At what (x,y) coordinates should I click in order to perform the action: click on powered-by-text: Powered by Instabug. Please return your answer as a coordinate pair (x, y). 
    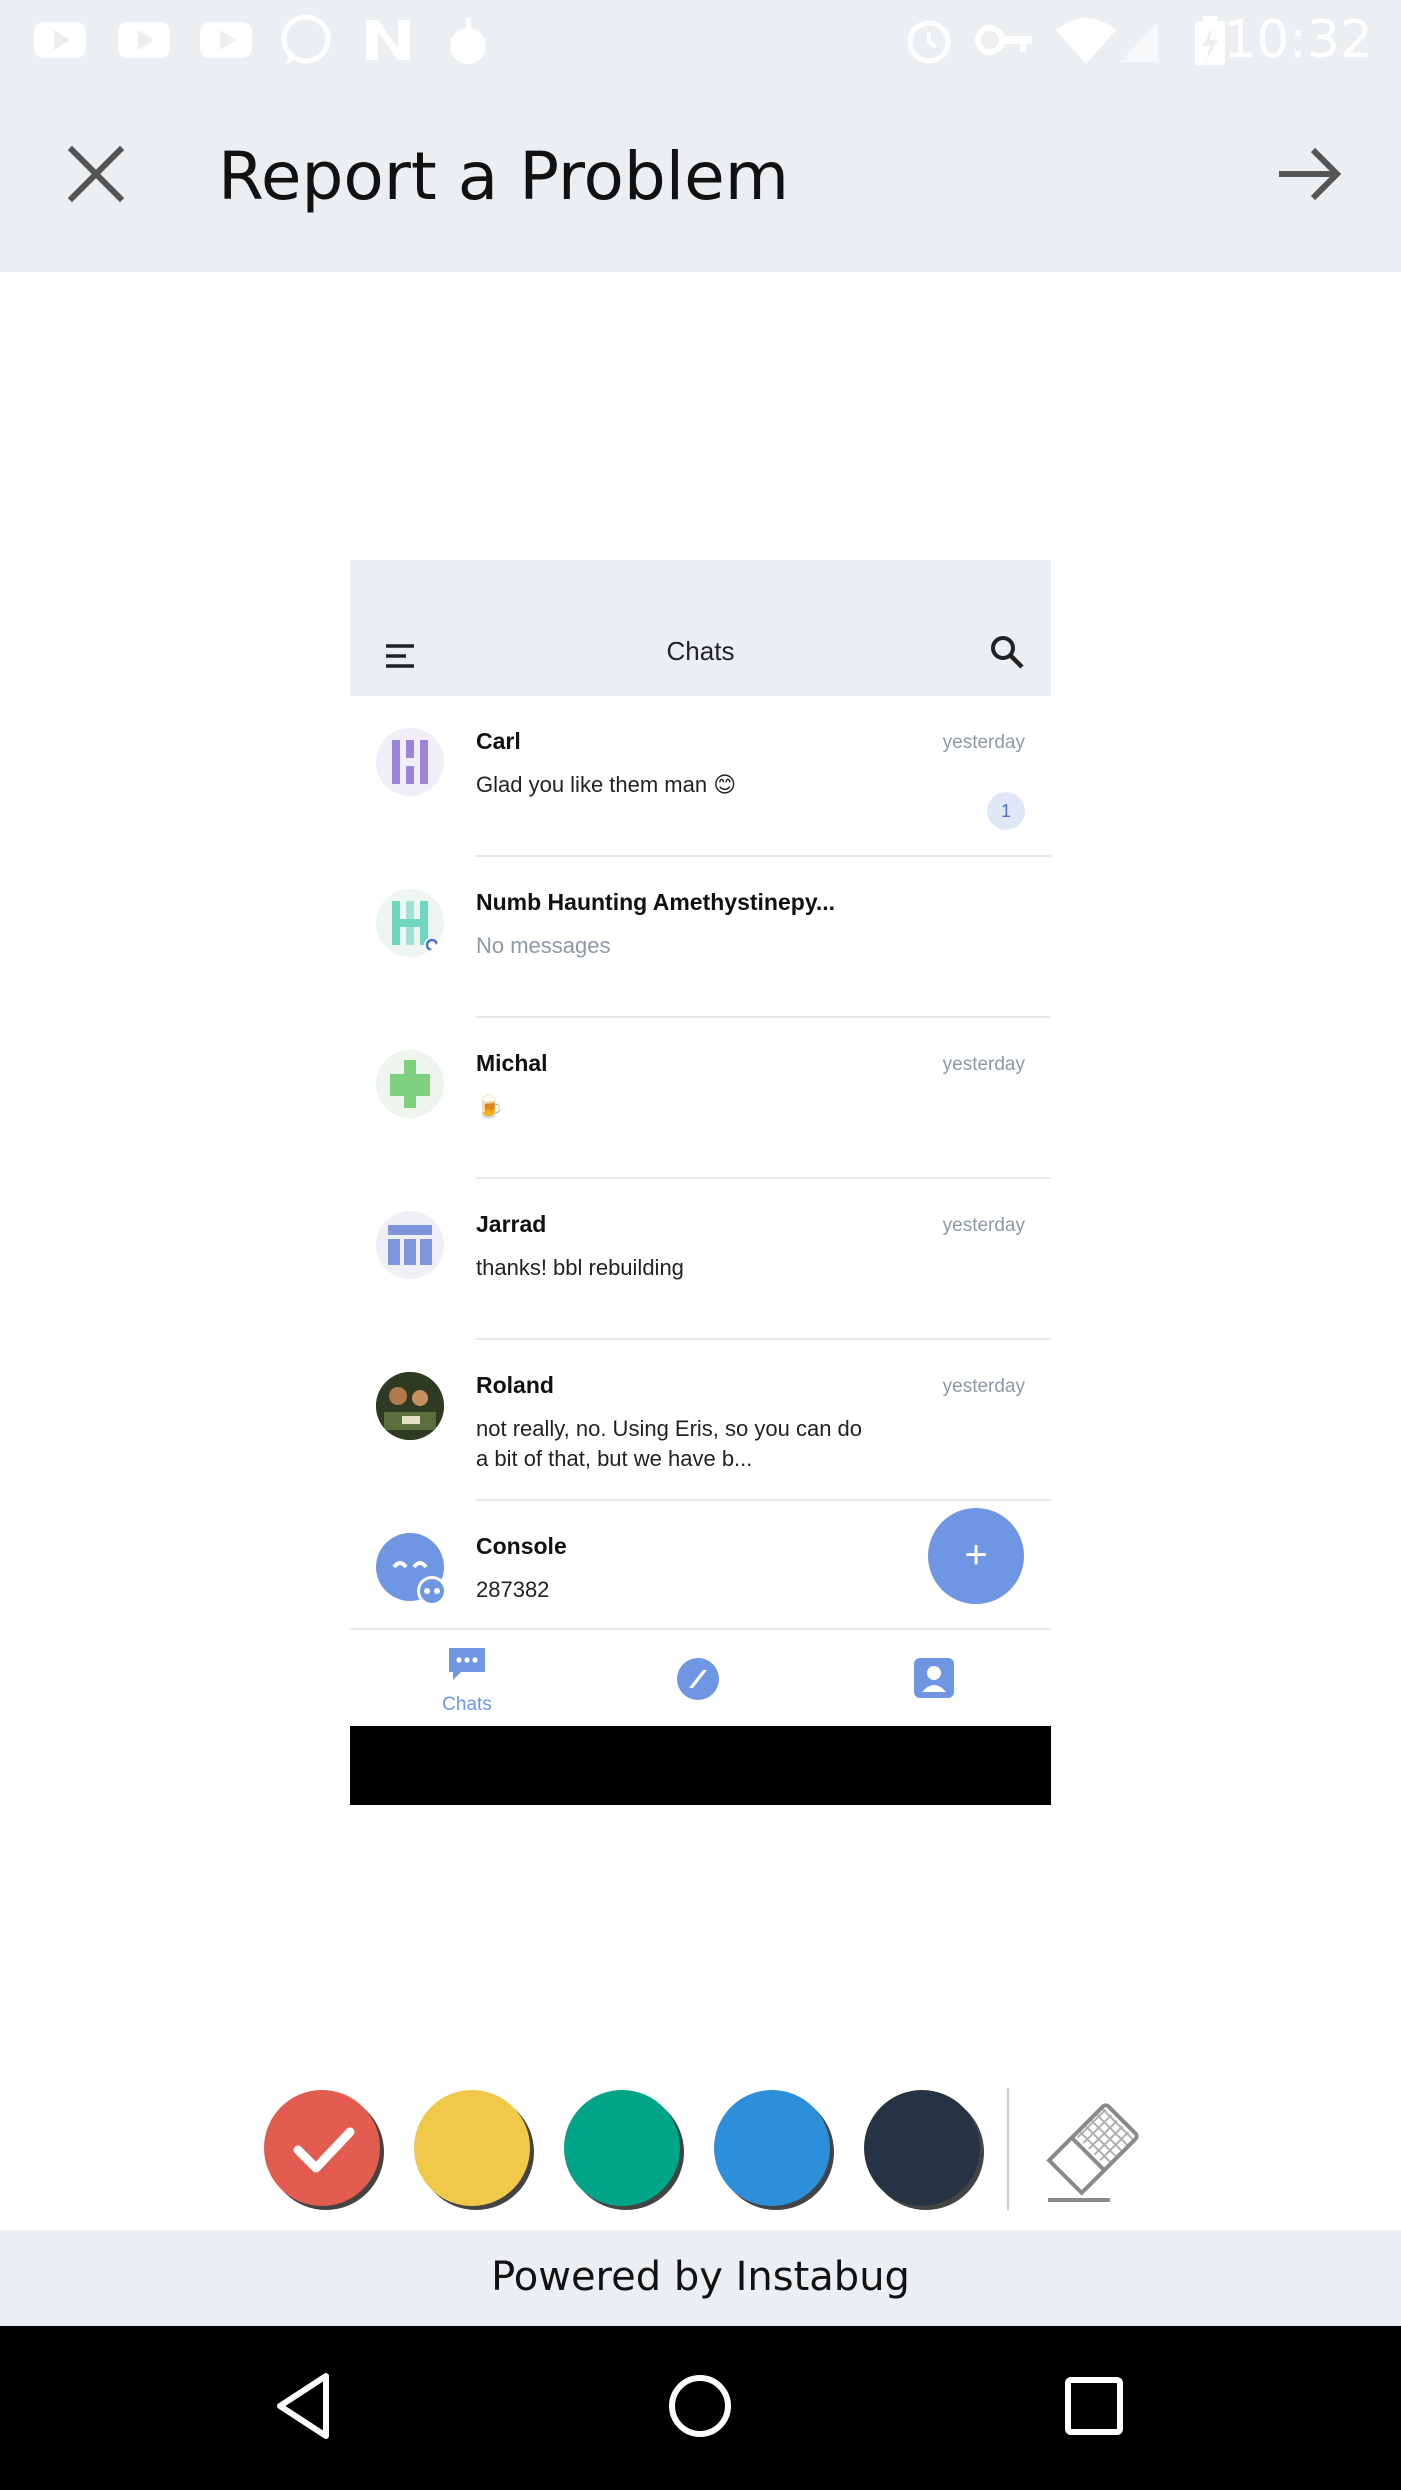
    Looking at the image, I should click on (700, 2277).